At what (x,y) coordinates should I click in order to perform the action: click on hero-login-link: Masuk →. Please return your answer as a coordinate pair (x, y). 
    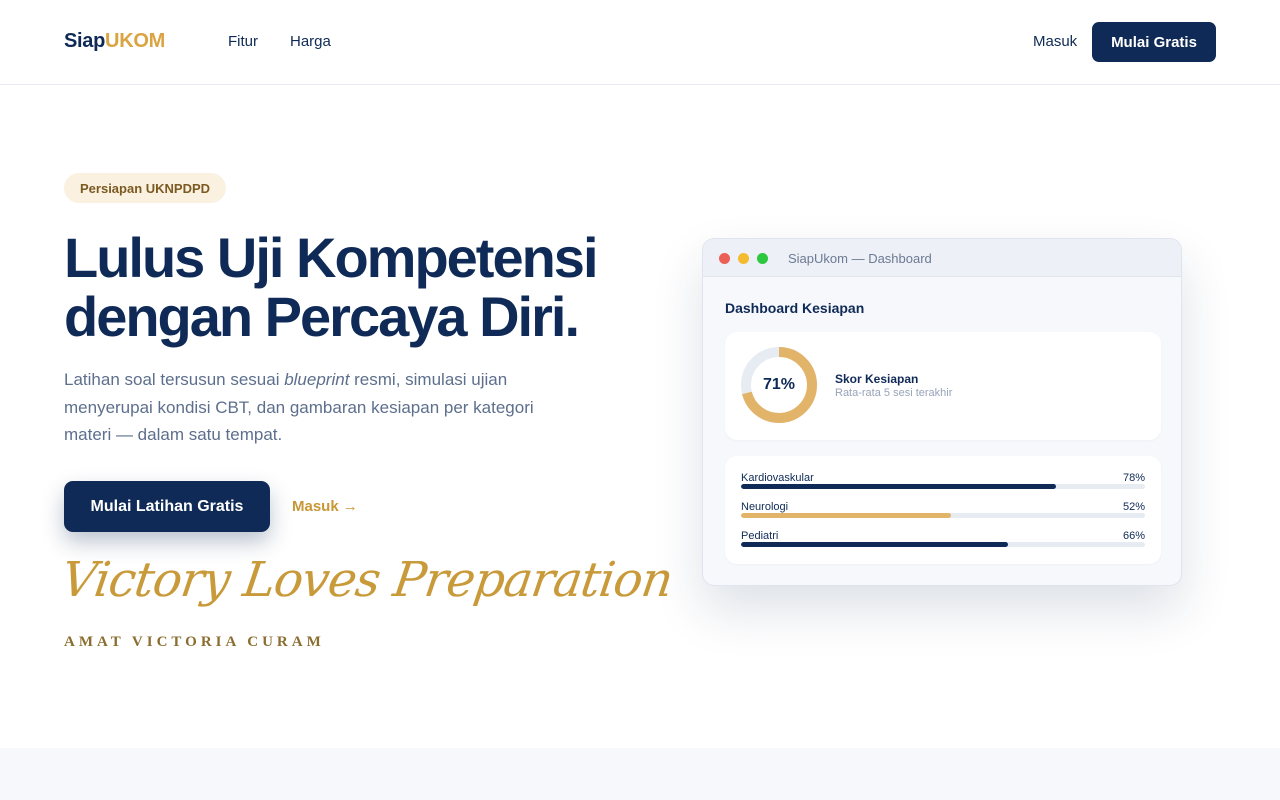
    Looking at the image, I should click on (325, 506).